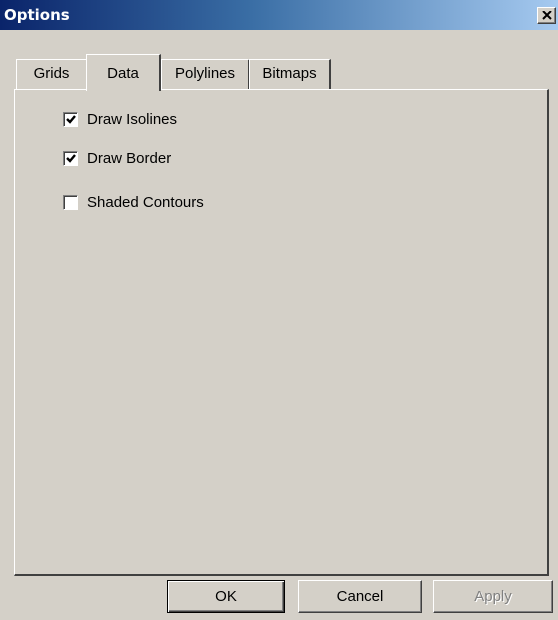  I want to click on draw-isolines-label: Draw Isolines, so click(132, 119).